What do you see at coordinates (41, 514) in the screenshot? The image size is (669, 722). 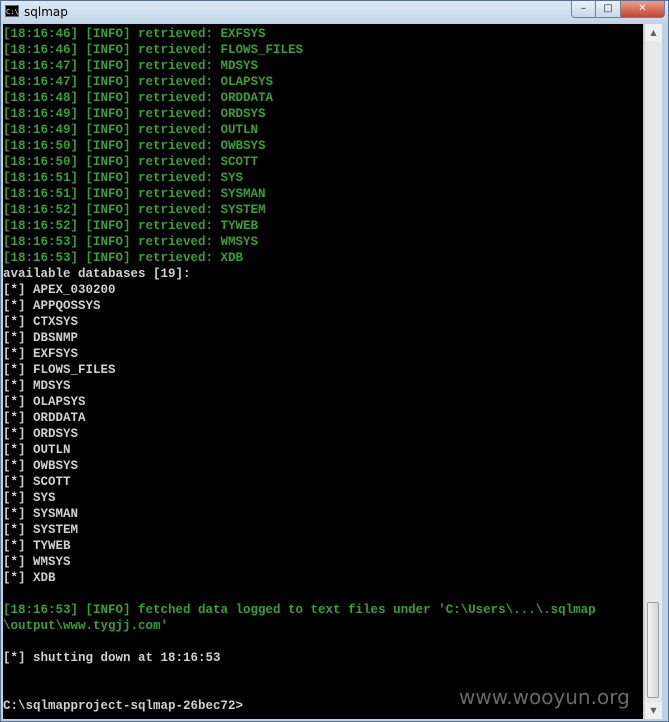 I see `console-line: [*] SYSMAN` at bounding box center [41, 514].